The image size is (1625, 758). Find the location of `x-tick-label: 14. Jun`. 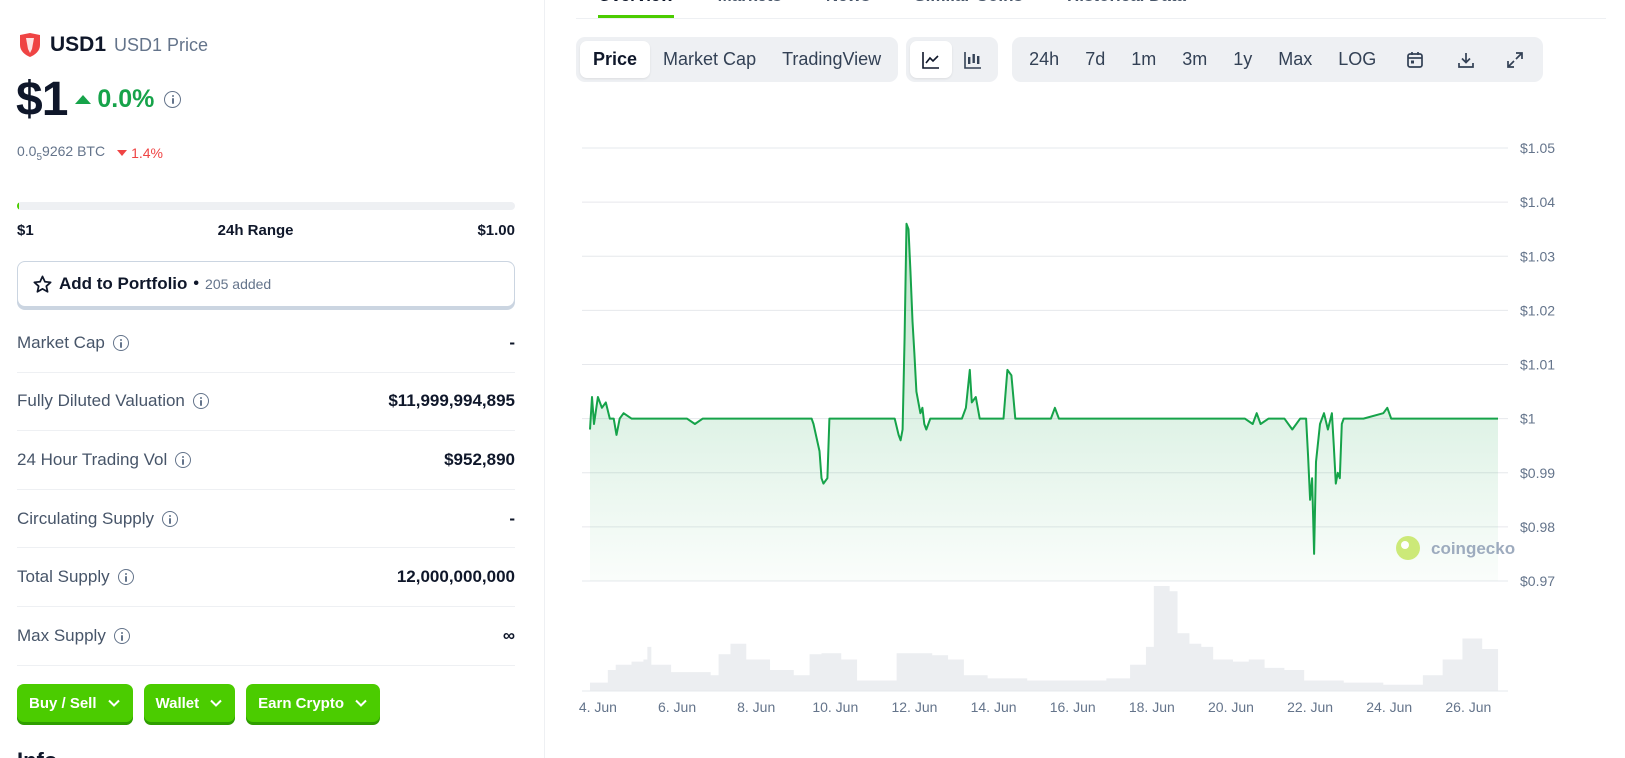

x-tick-label: 14. Jun is located at coordinates (994, 707).